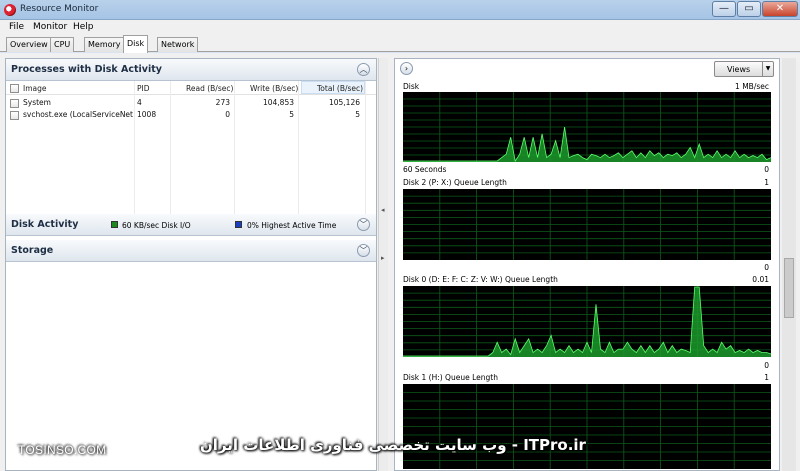  I want to click on disk-graph, so click(587, 127).